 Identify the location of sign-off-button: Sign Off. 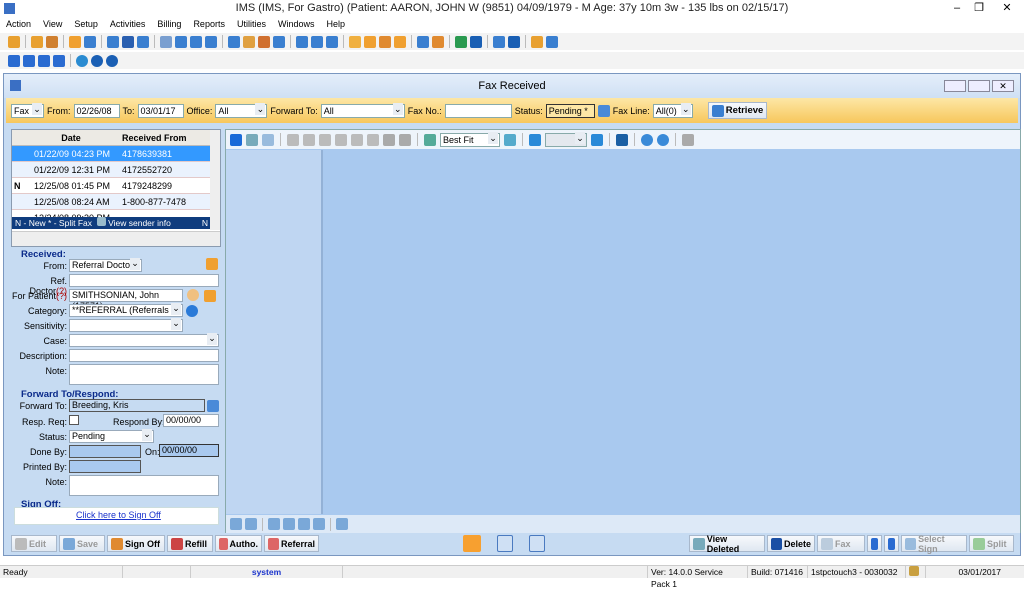
(136, 543).